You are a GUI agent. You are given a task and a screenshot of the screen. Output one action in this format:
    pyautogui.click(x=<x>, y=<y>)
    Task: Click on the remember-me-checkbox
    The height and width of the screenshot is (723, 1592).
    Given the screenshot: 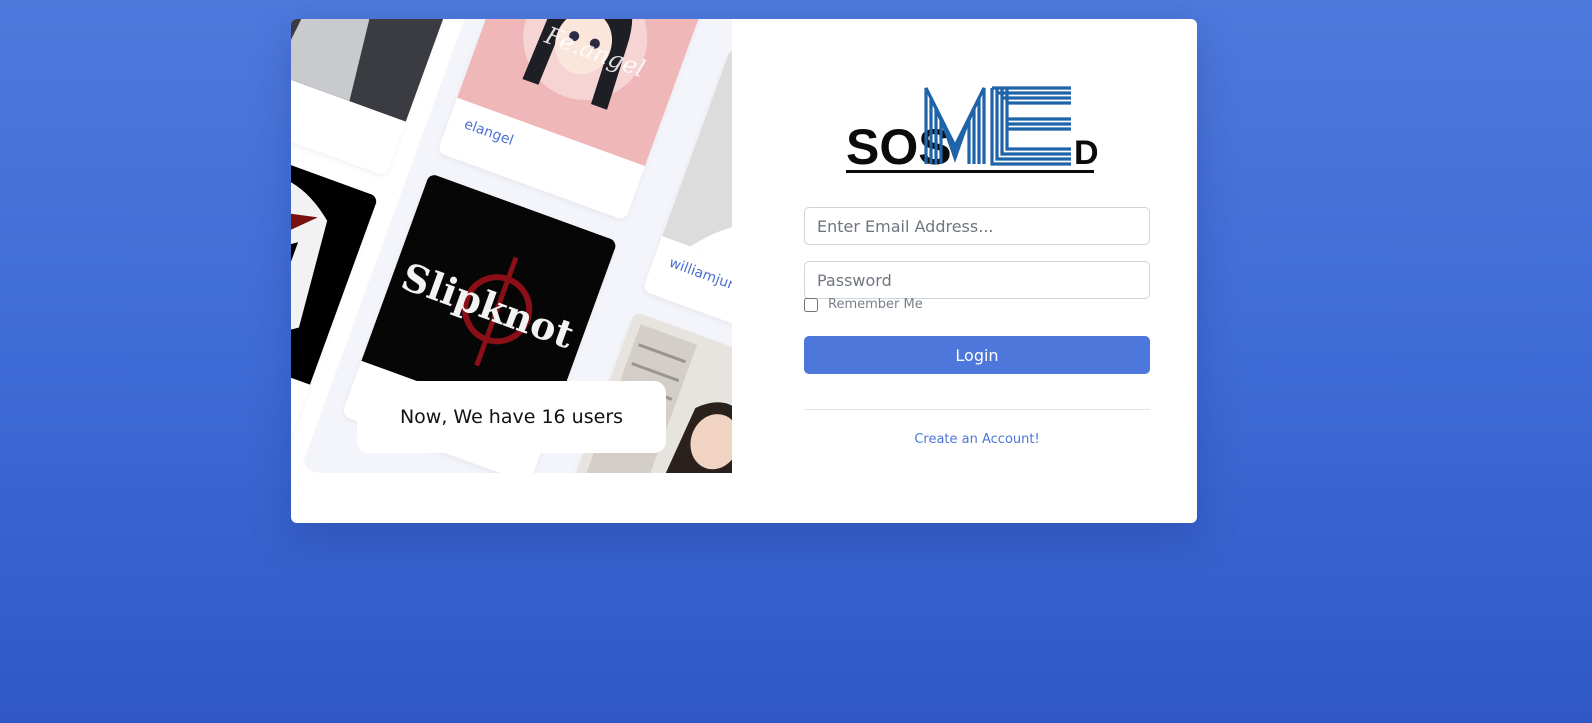 What is the action you would take?
    pyautogui.click(x=811, y=304)
    